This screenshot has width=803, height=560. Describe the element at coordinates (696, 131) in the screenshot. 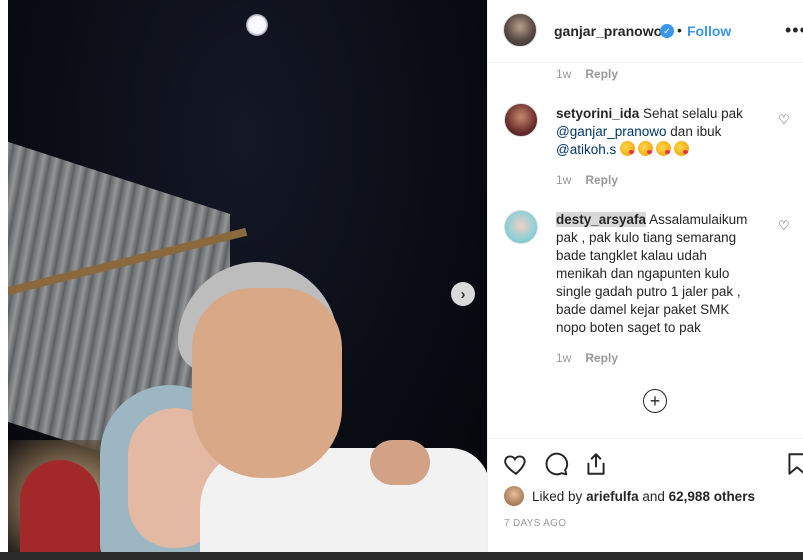

I see `comment-body-part: dan ibuk` at that location.